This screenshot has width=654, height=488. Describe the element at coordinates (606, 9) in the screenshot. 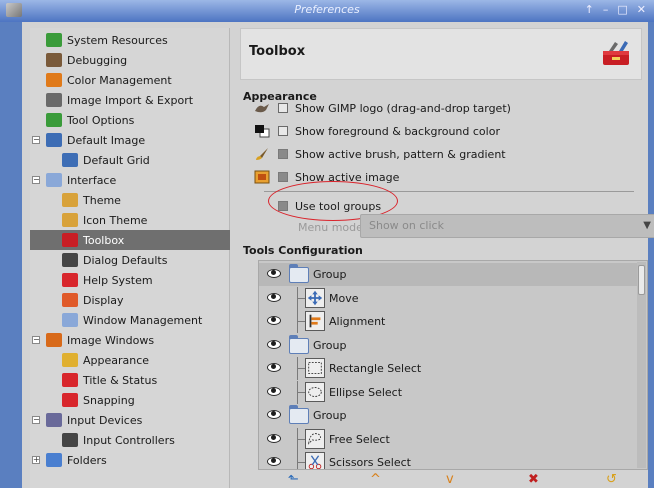

I see `minimize-button: –` at that location.